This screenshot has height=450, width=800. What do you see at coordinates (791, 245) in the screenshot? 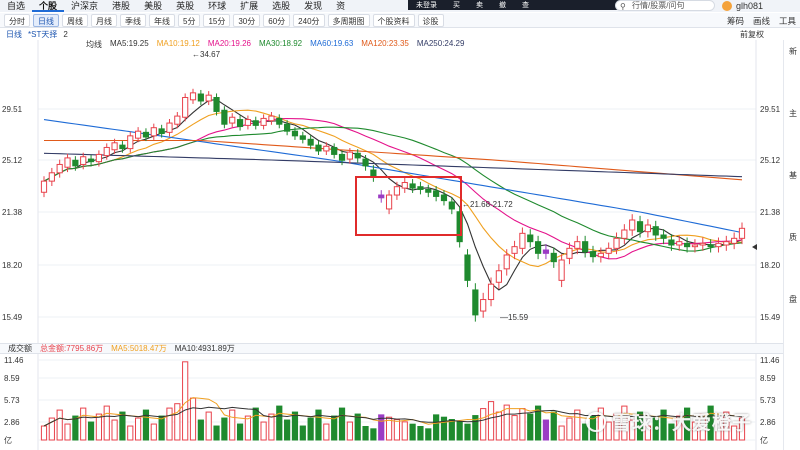
I see `side-panel: 新主基质盘` at bounding box center [791, 245].